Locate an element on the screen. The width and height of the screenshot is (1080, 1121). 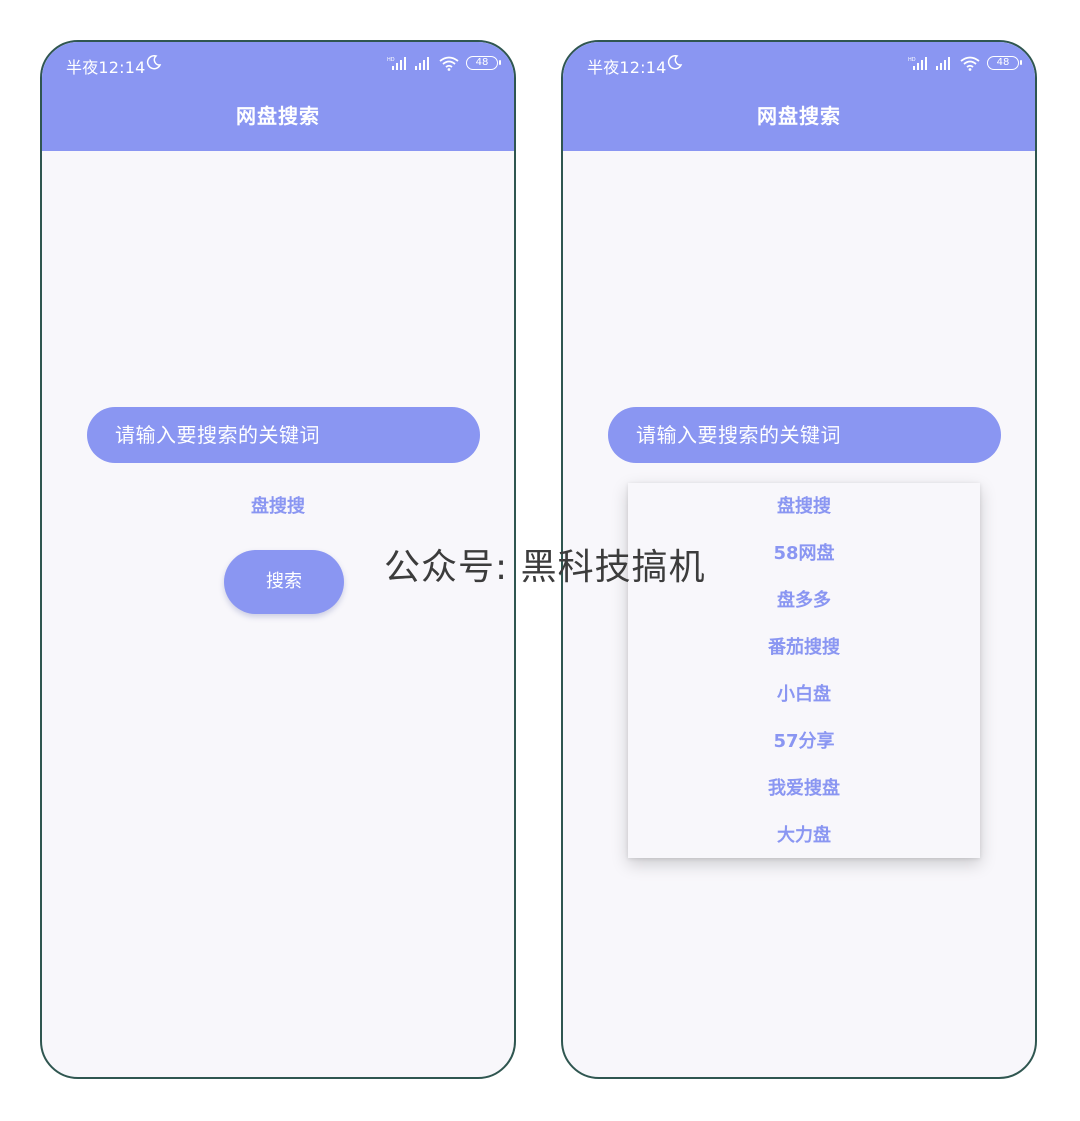
menu-item-57fenxiang: 57分享 is located at coordinates (804, 741).